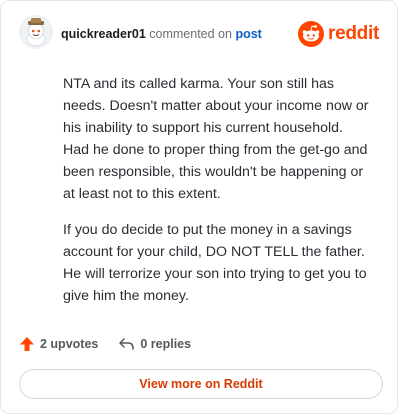 The width and height of the screenshot is (400, 416). Describe the element at coordinates (69, 344) in the screenshot. I see `upvotes-count: 2 upvotes` at that location.